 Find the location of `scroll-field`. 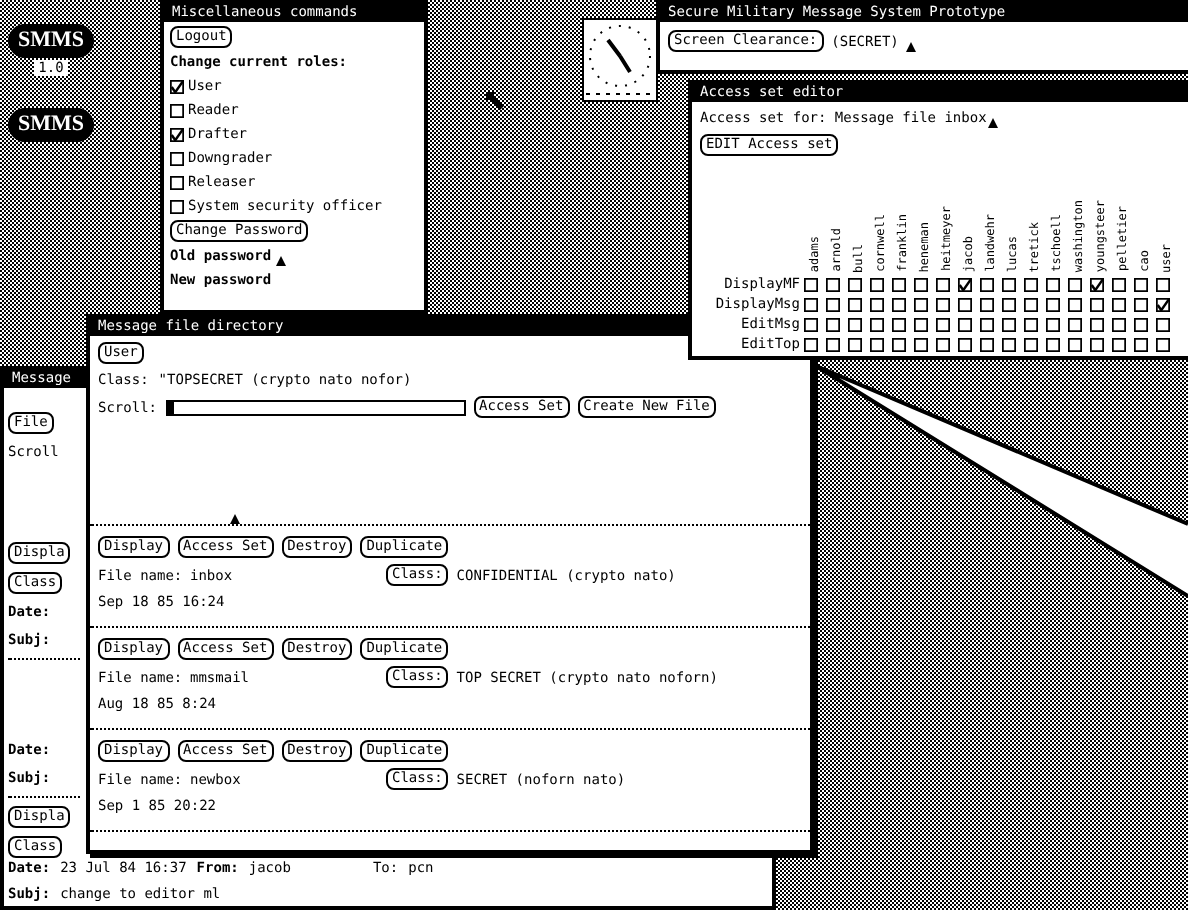

scroll-field is located at coordinates (315, 407).